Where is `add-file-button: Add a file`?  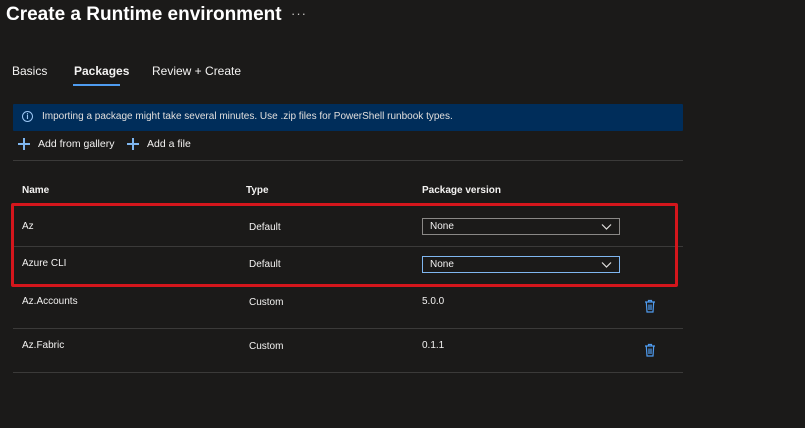 add-file-button: Add a file is located at coordinates (159, 144).